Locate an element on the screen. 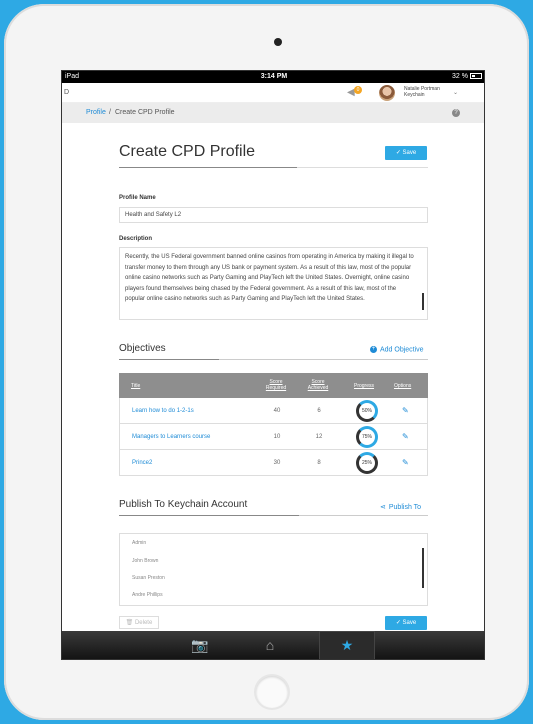 This screenshot has width=533, height=724. score-achieved: 6 is located at coordinates (319, 411).